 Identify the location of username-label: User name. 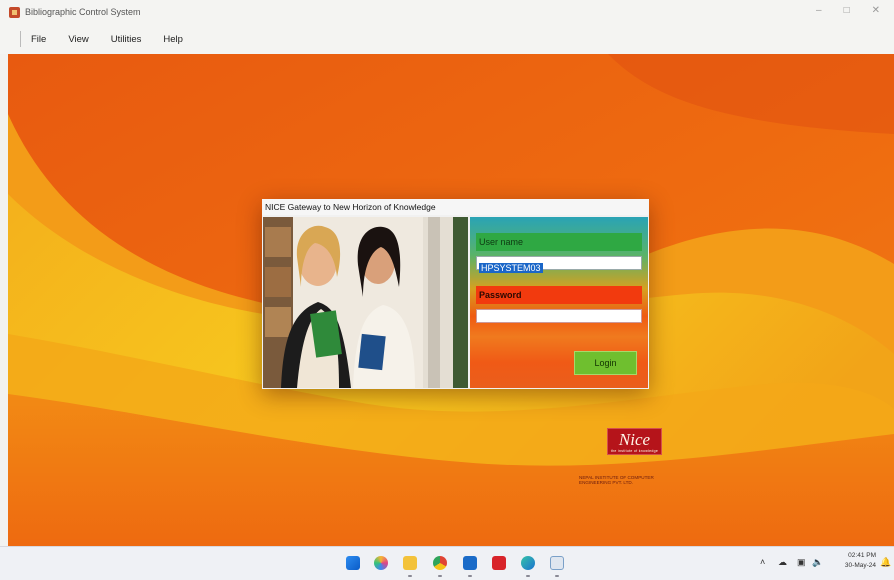
(559, 242).